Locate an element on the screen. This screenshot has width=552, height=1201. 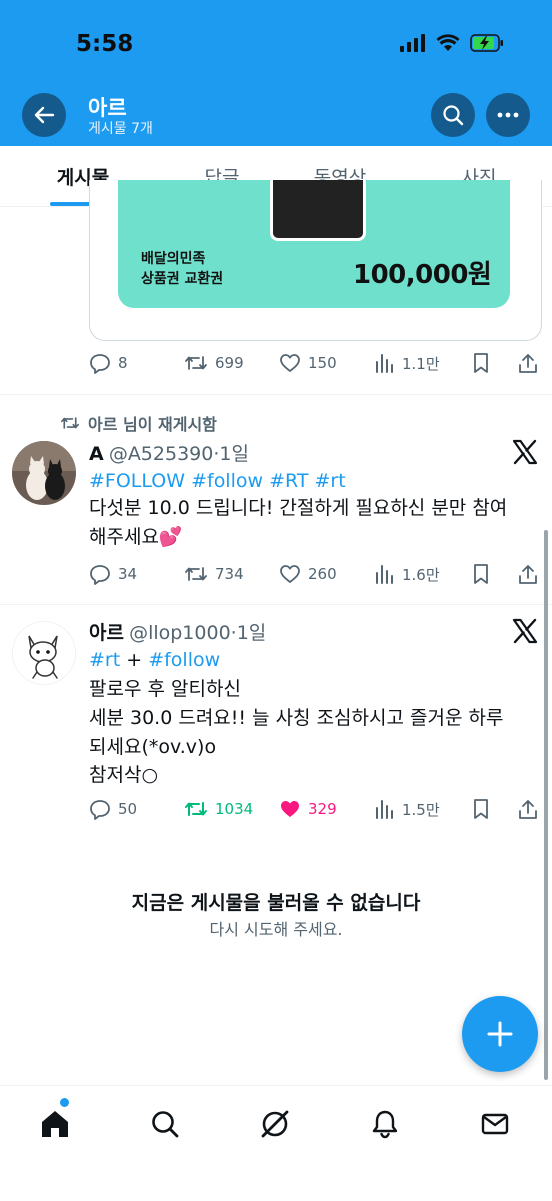
post-text-line: 다섯분 10.0 드립니다! 간절하게 필요하신 분만 참여 is located at coordinates (298, 508).